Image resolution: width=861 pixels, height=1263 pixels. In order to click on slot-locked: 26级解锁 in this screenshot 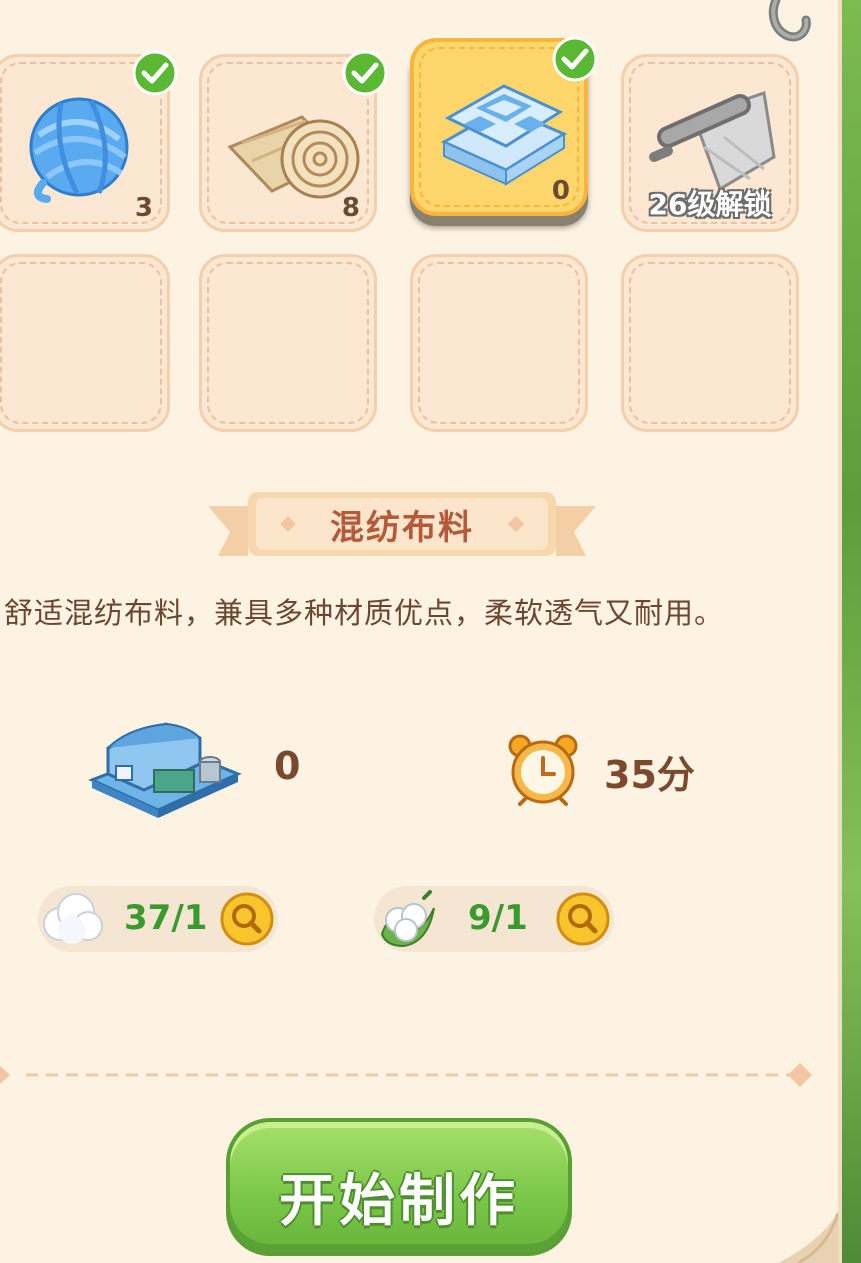, I will do `click(710, 143)`.